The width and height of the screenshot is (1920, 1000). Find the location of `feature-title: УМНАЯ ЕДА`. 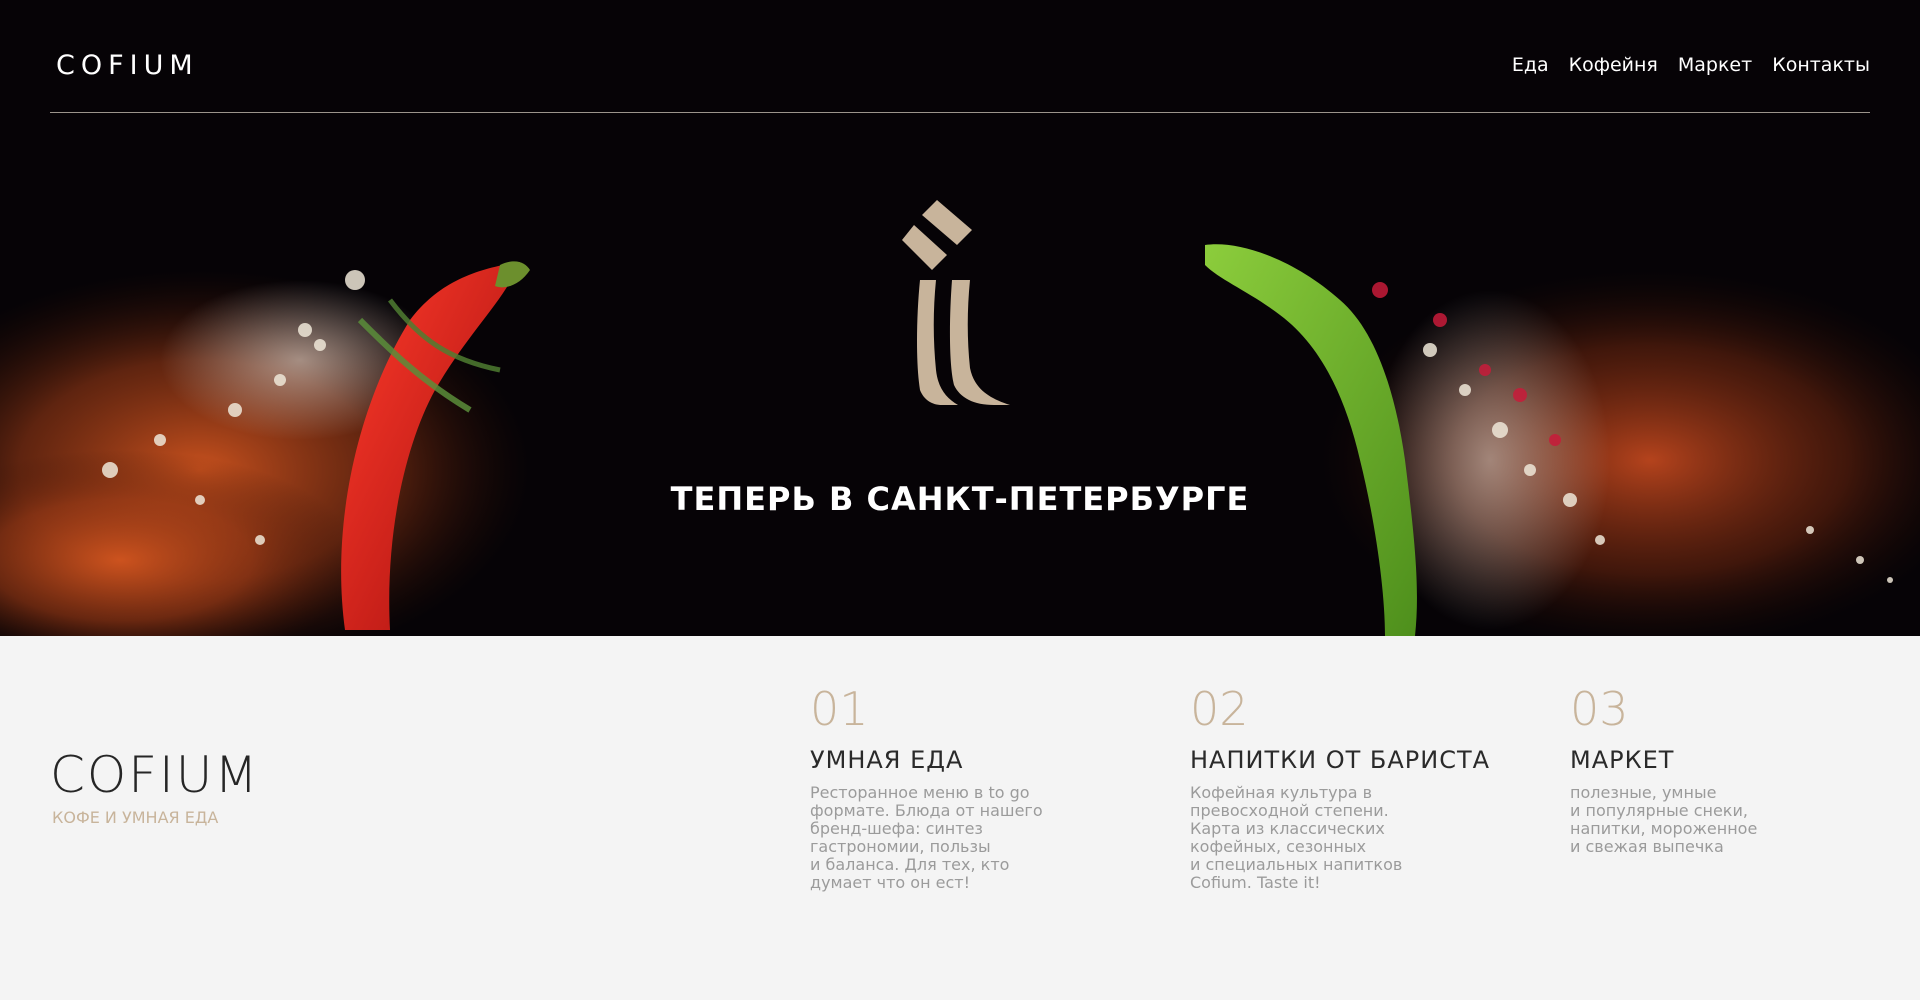

feature-title: УМНАЯ ЕДА is located at coordinates (887, 760).